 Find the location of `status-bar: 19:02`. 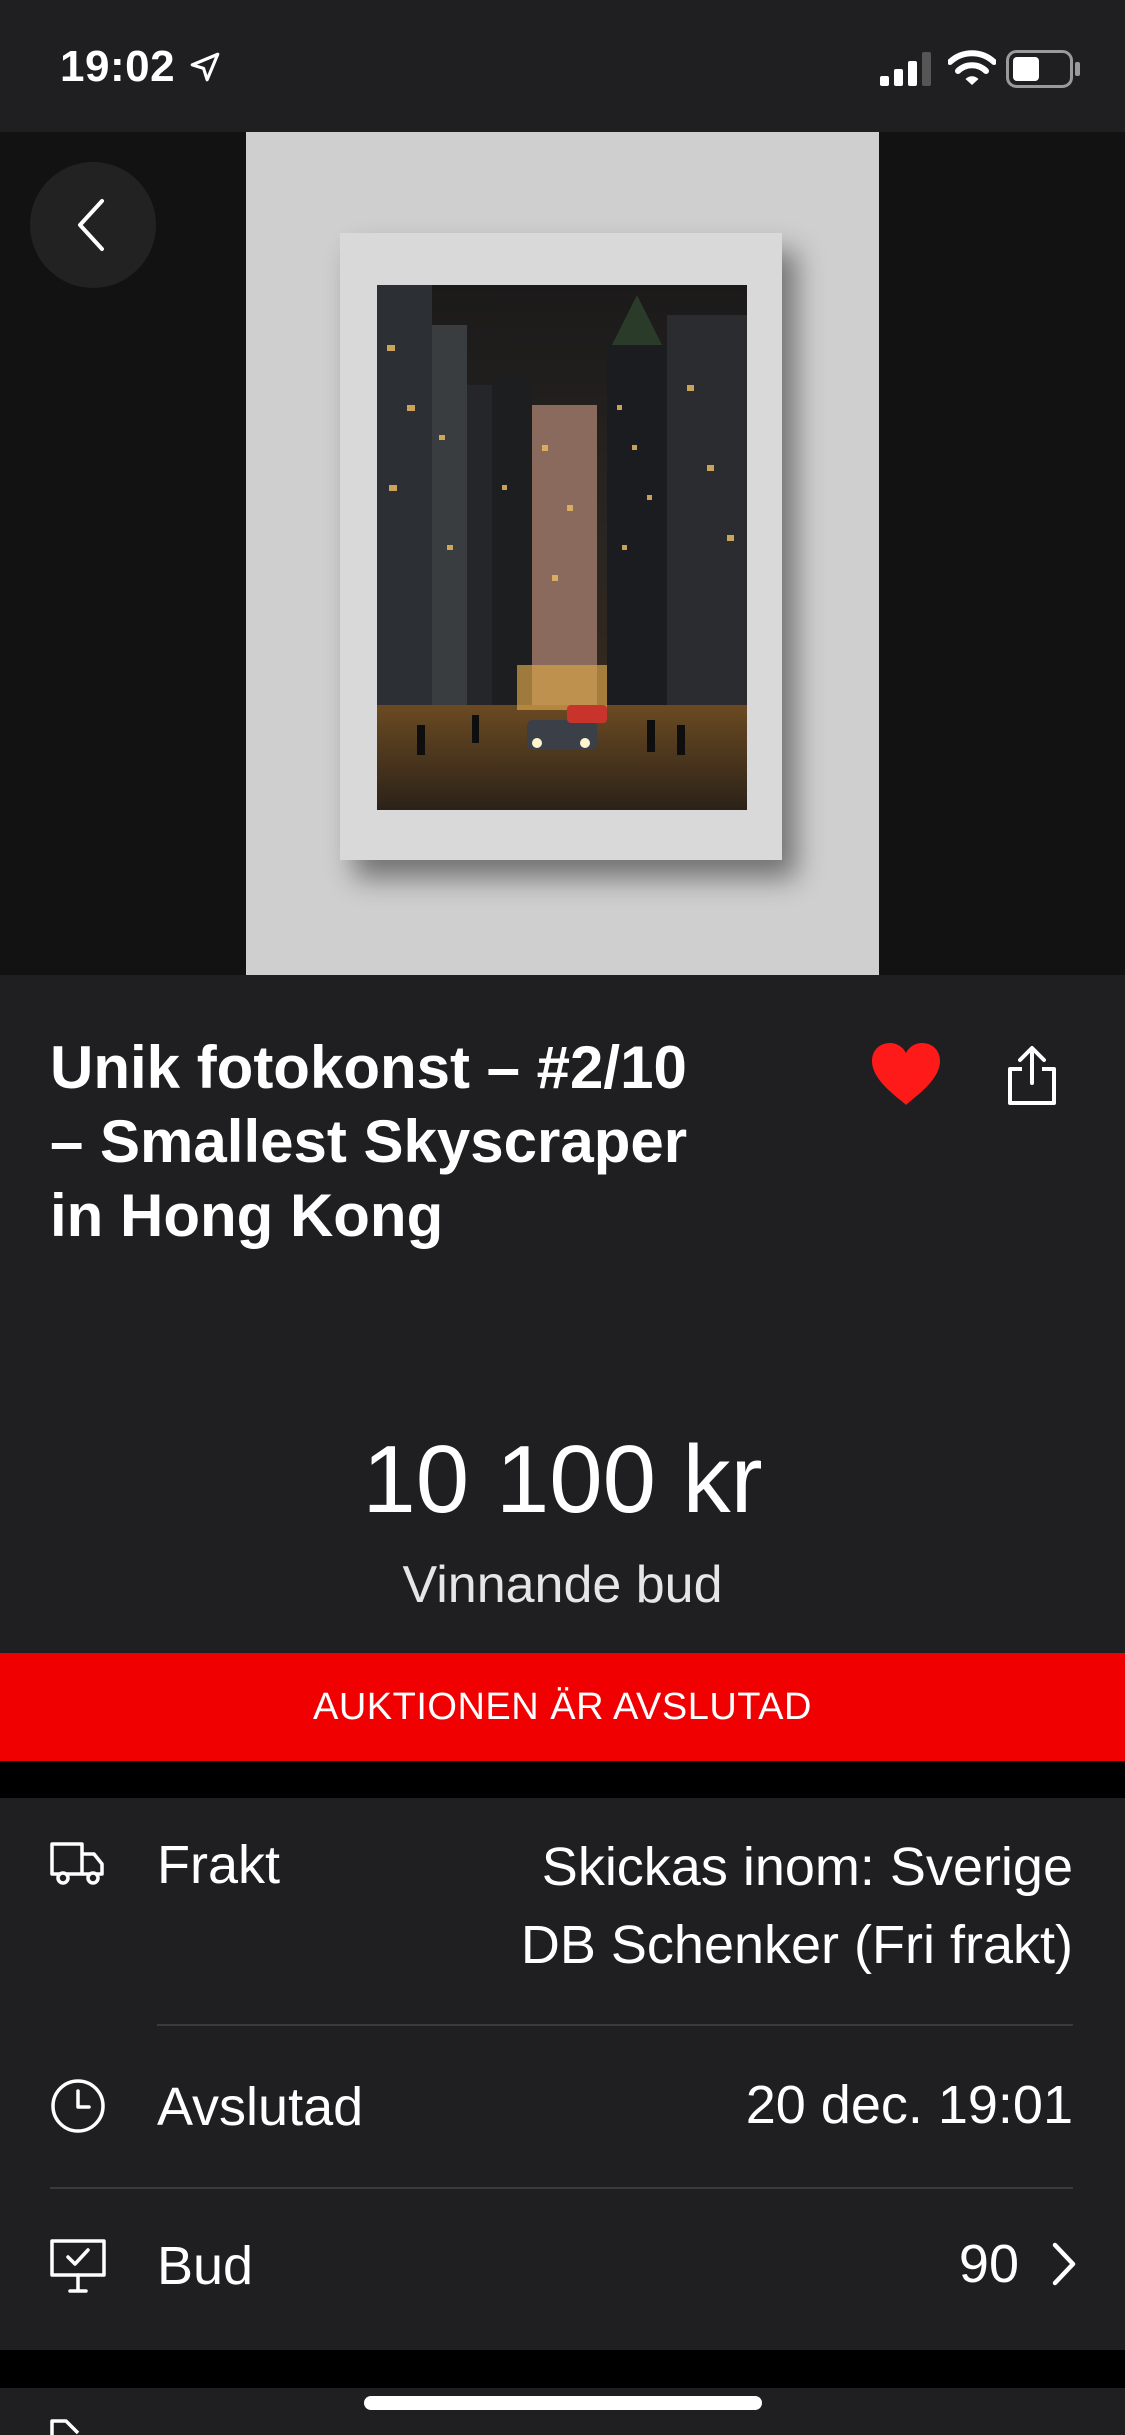

status-bar: 19:02 is located at coordinates (562, 66).